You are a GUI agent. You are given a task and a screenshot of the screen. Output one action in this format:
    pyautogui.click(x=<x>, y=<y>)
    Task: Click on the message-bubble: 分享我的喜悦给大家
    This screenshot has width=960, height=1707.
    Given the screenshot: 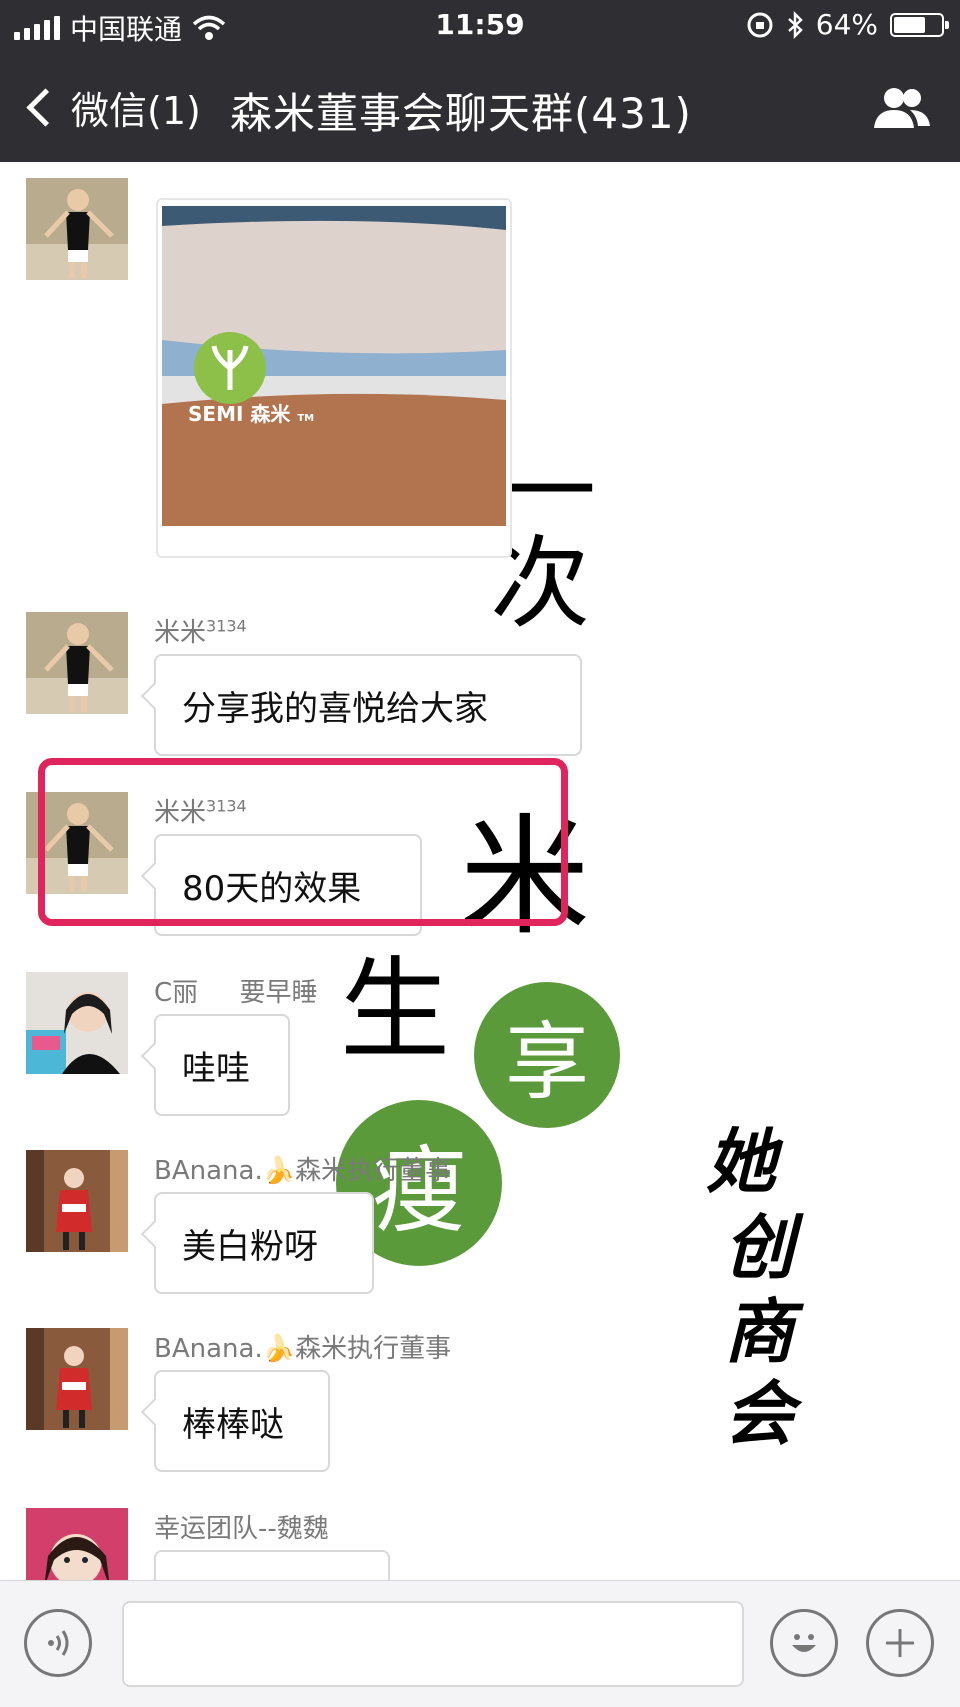 What is the action you would take?
    pyautogui.click(x=368, y=705)
    